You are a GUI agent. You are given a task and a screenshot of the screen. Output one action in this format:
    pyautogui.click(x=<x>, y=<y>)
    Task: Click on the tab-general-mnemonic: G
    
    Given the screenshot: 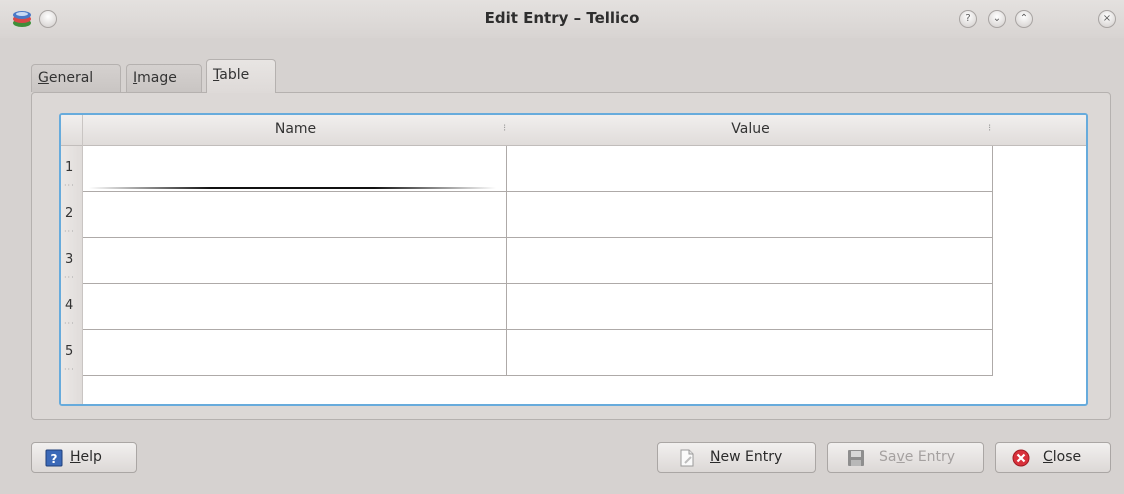 What is the action you would take?
    pyautogui.click(x=43, y=78)
    